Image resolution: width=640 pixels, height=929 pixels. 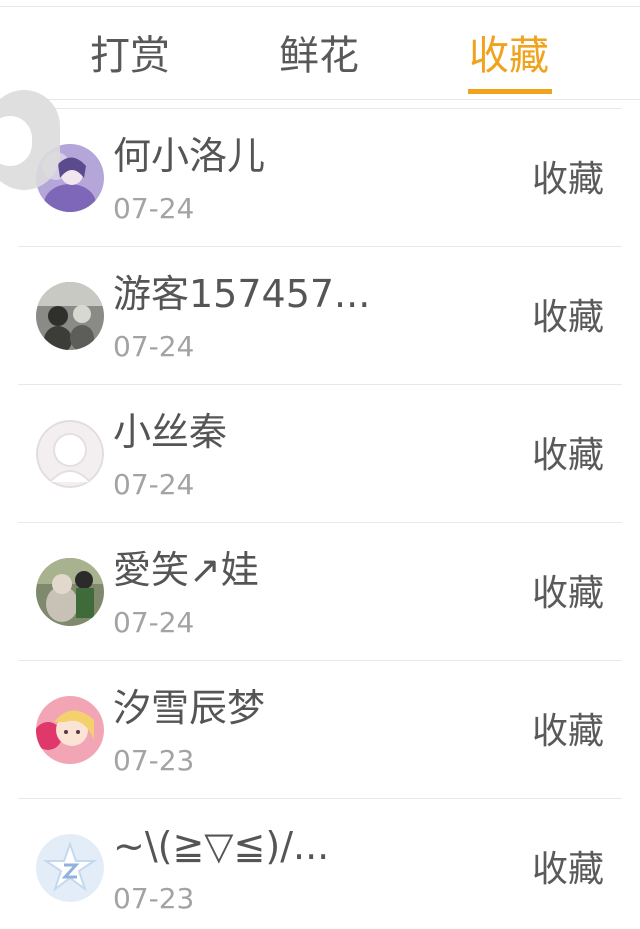 I want to click on user-name: 何小洛儿, so click(x=189, y=156).